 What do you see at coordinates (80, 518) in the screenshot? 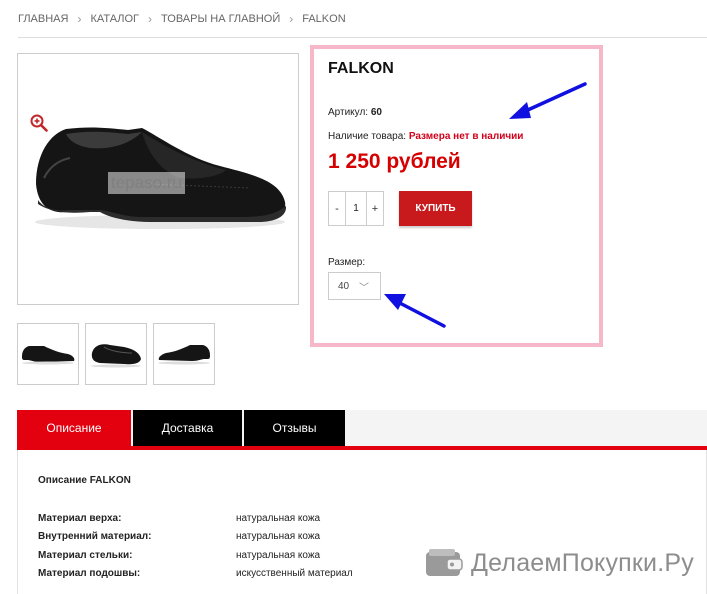
I see `property-key: Материал верха:` at bounding box center [80, 518].